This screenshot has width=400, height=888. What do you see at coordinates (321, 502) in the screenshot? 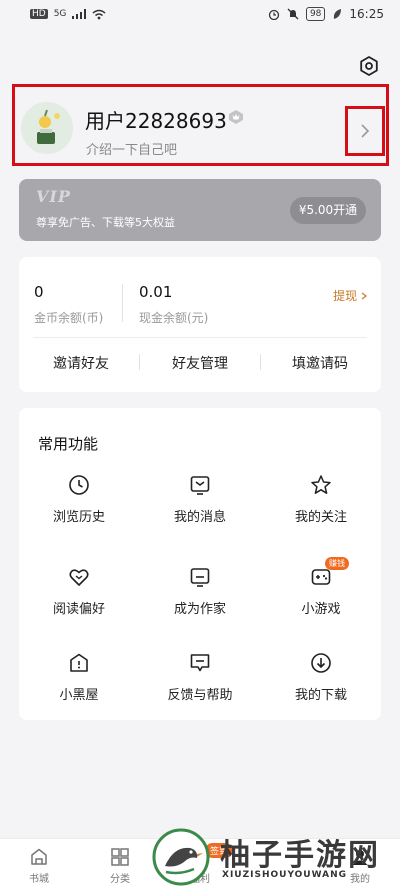
I see `my-follows-item: 我的关注` at bounding box center [321, 502].